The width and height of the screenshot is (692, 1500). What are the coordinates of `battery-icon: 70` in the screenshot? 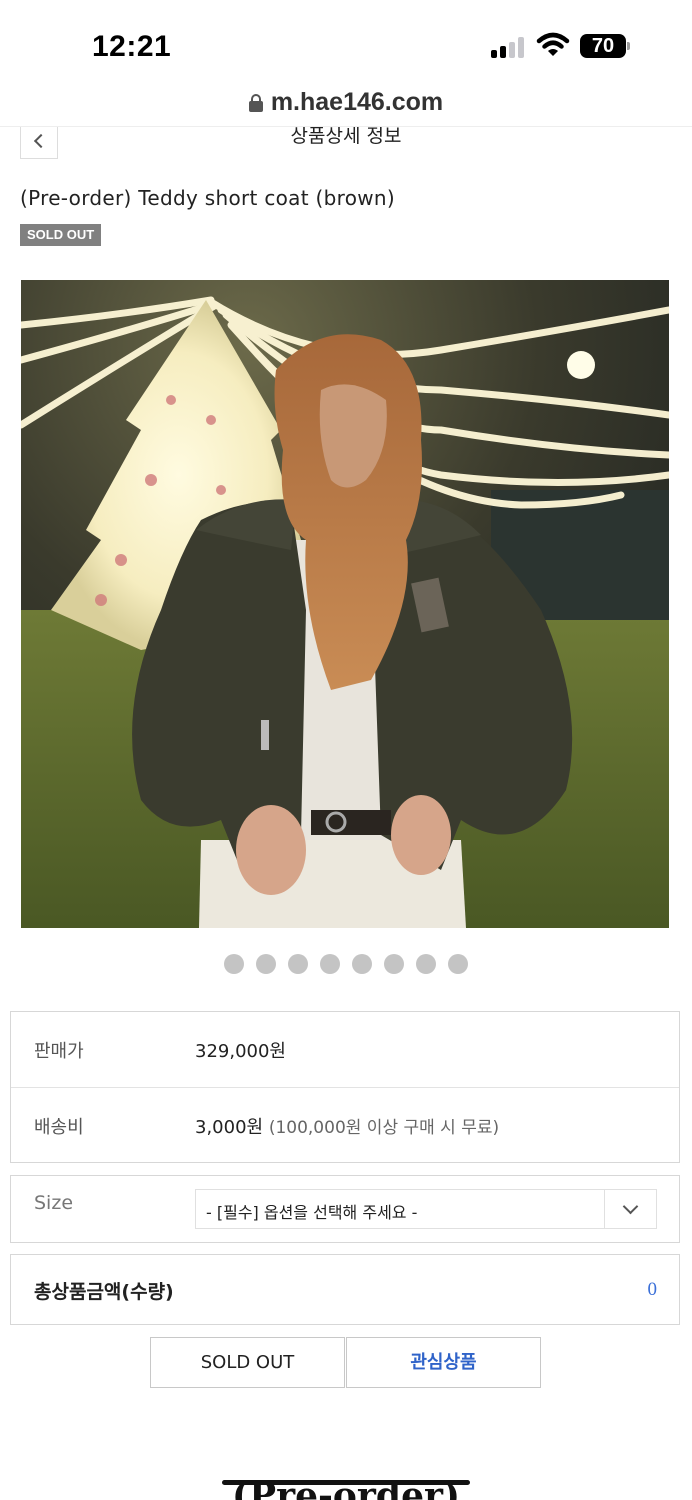 It's located at (605, 46).